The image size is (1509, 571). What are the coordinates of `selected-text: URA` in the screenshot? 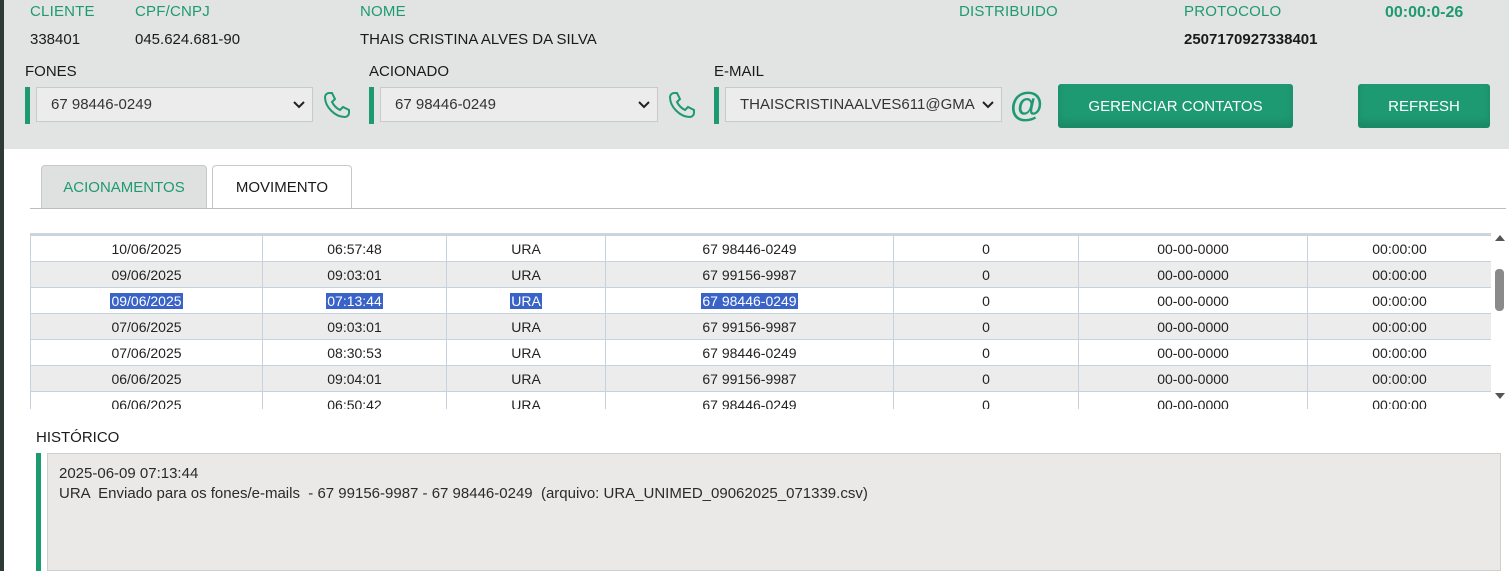 It's located at (526, 300).